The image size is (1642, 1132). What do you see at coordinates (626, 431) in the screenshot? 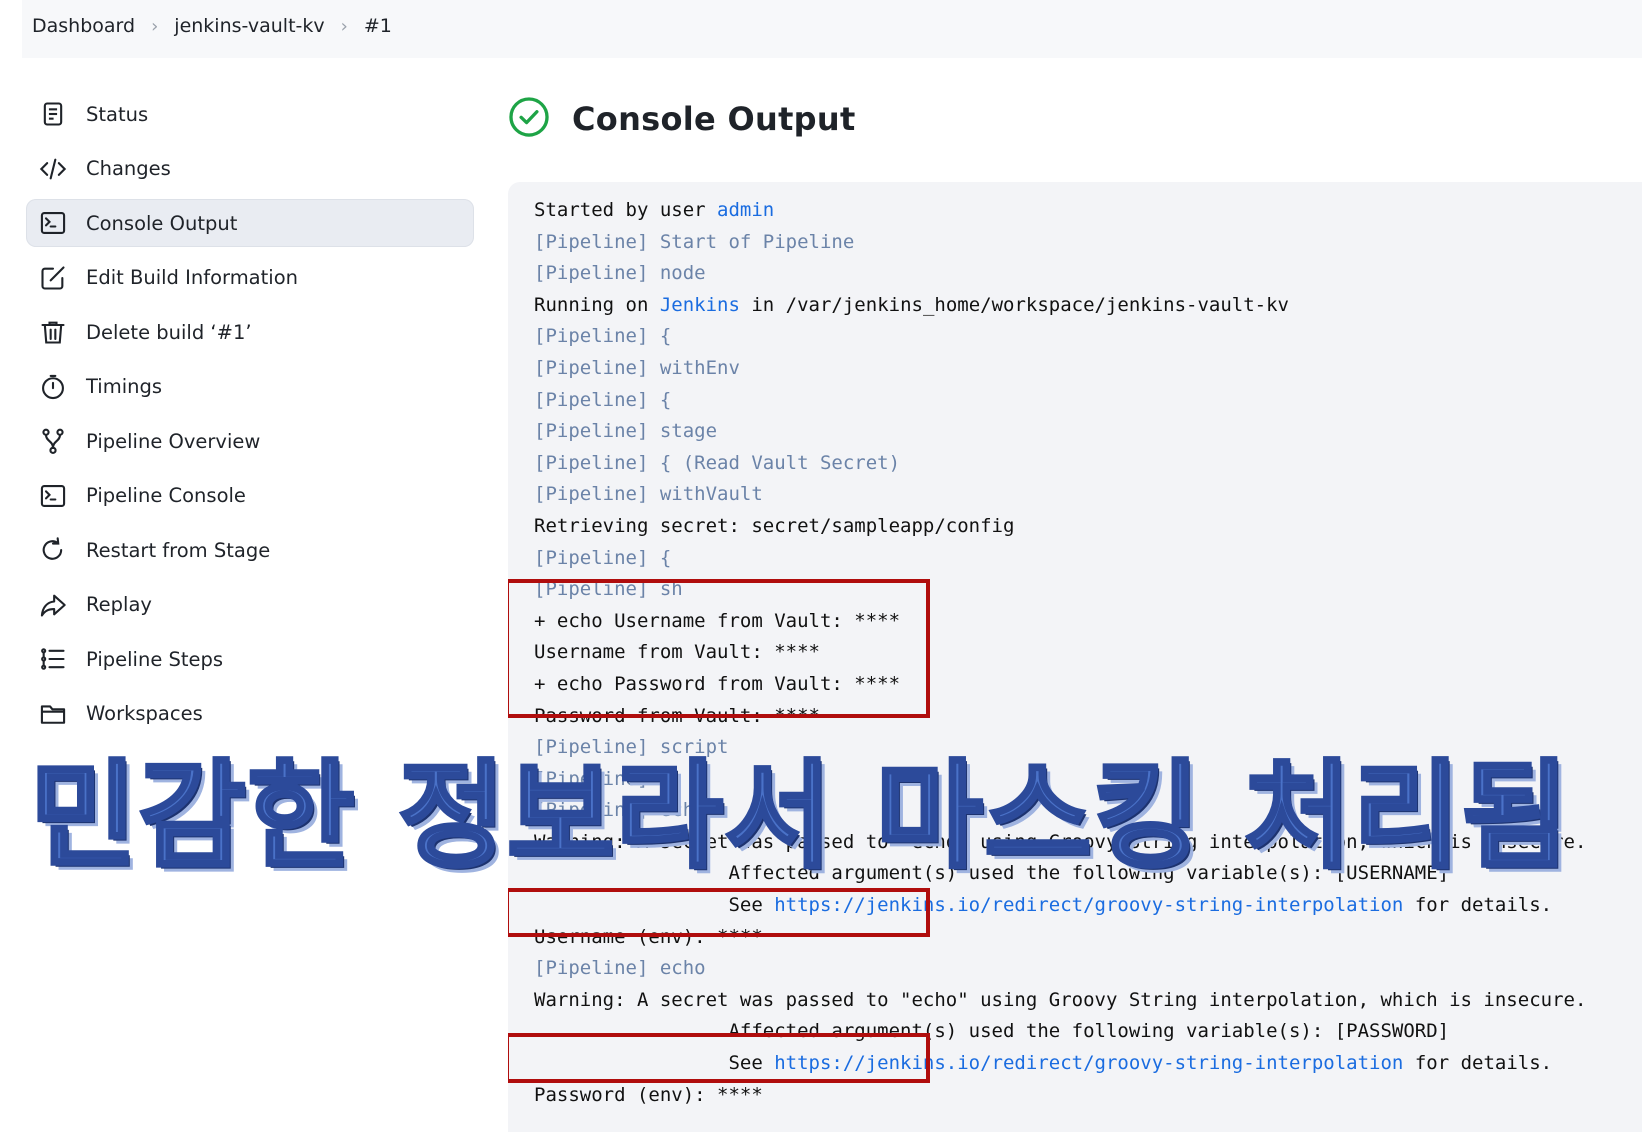
I see `console-line-text: [Pipeline] stage` at bounding box center [626, 431].